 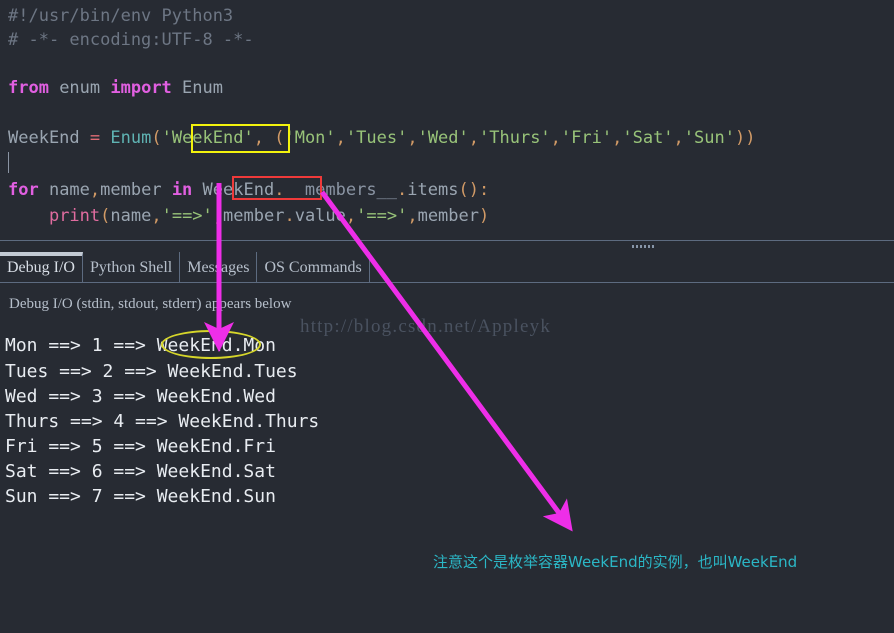 I want to click on code-token: 'Fri', so click(x=586, y=138).